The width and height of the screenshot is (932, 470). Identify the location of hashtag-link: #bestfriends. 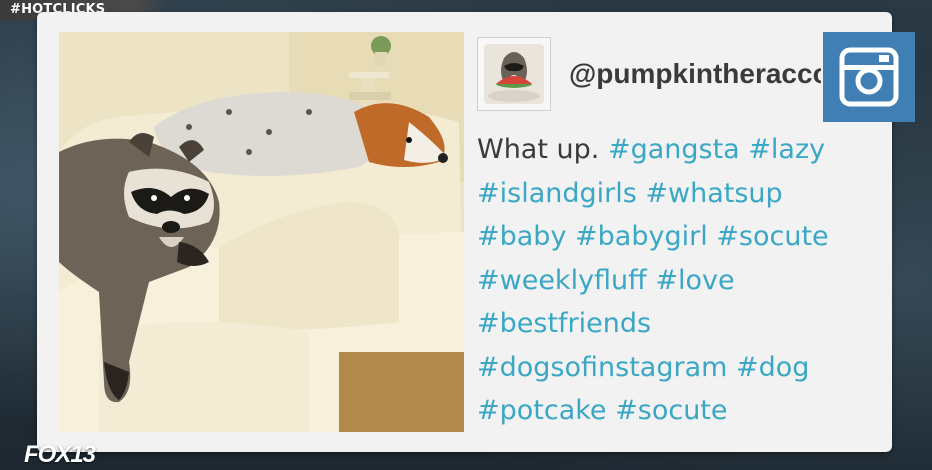
(564, 323).